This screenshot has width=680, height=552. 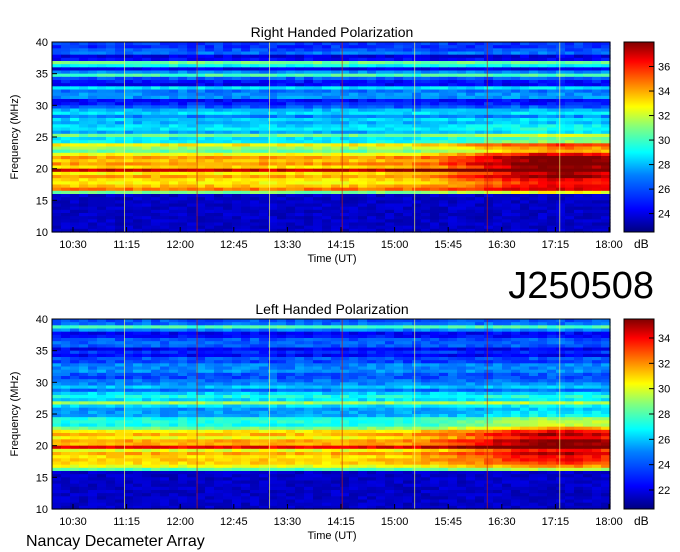 I want to click on colorbar-tick-label: 36, so click(x=664, y=68).